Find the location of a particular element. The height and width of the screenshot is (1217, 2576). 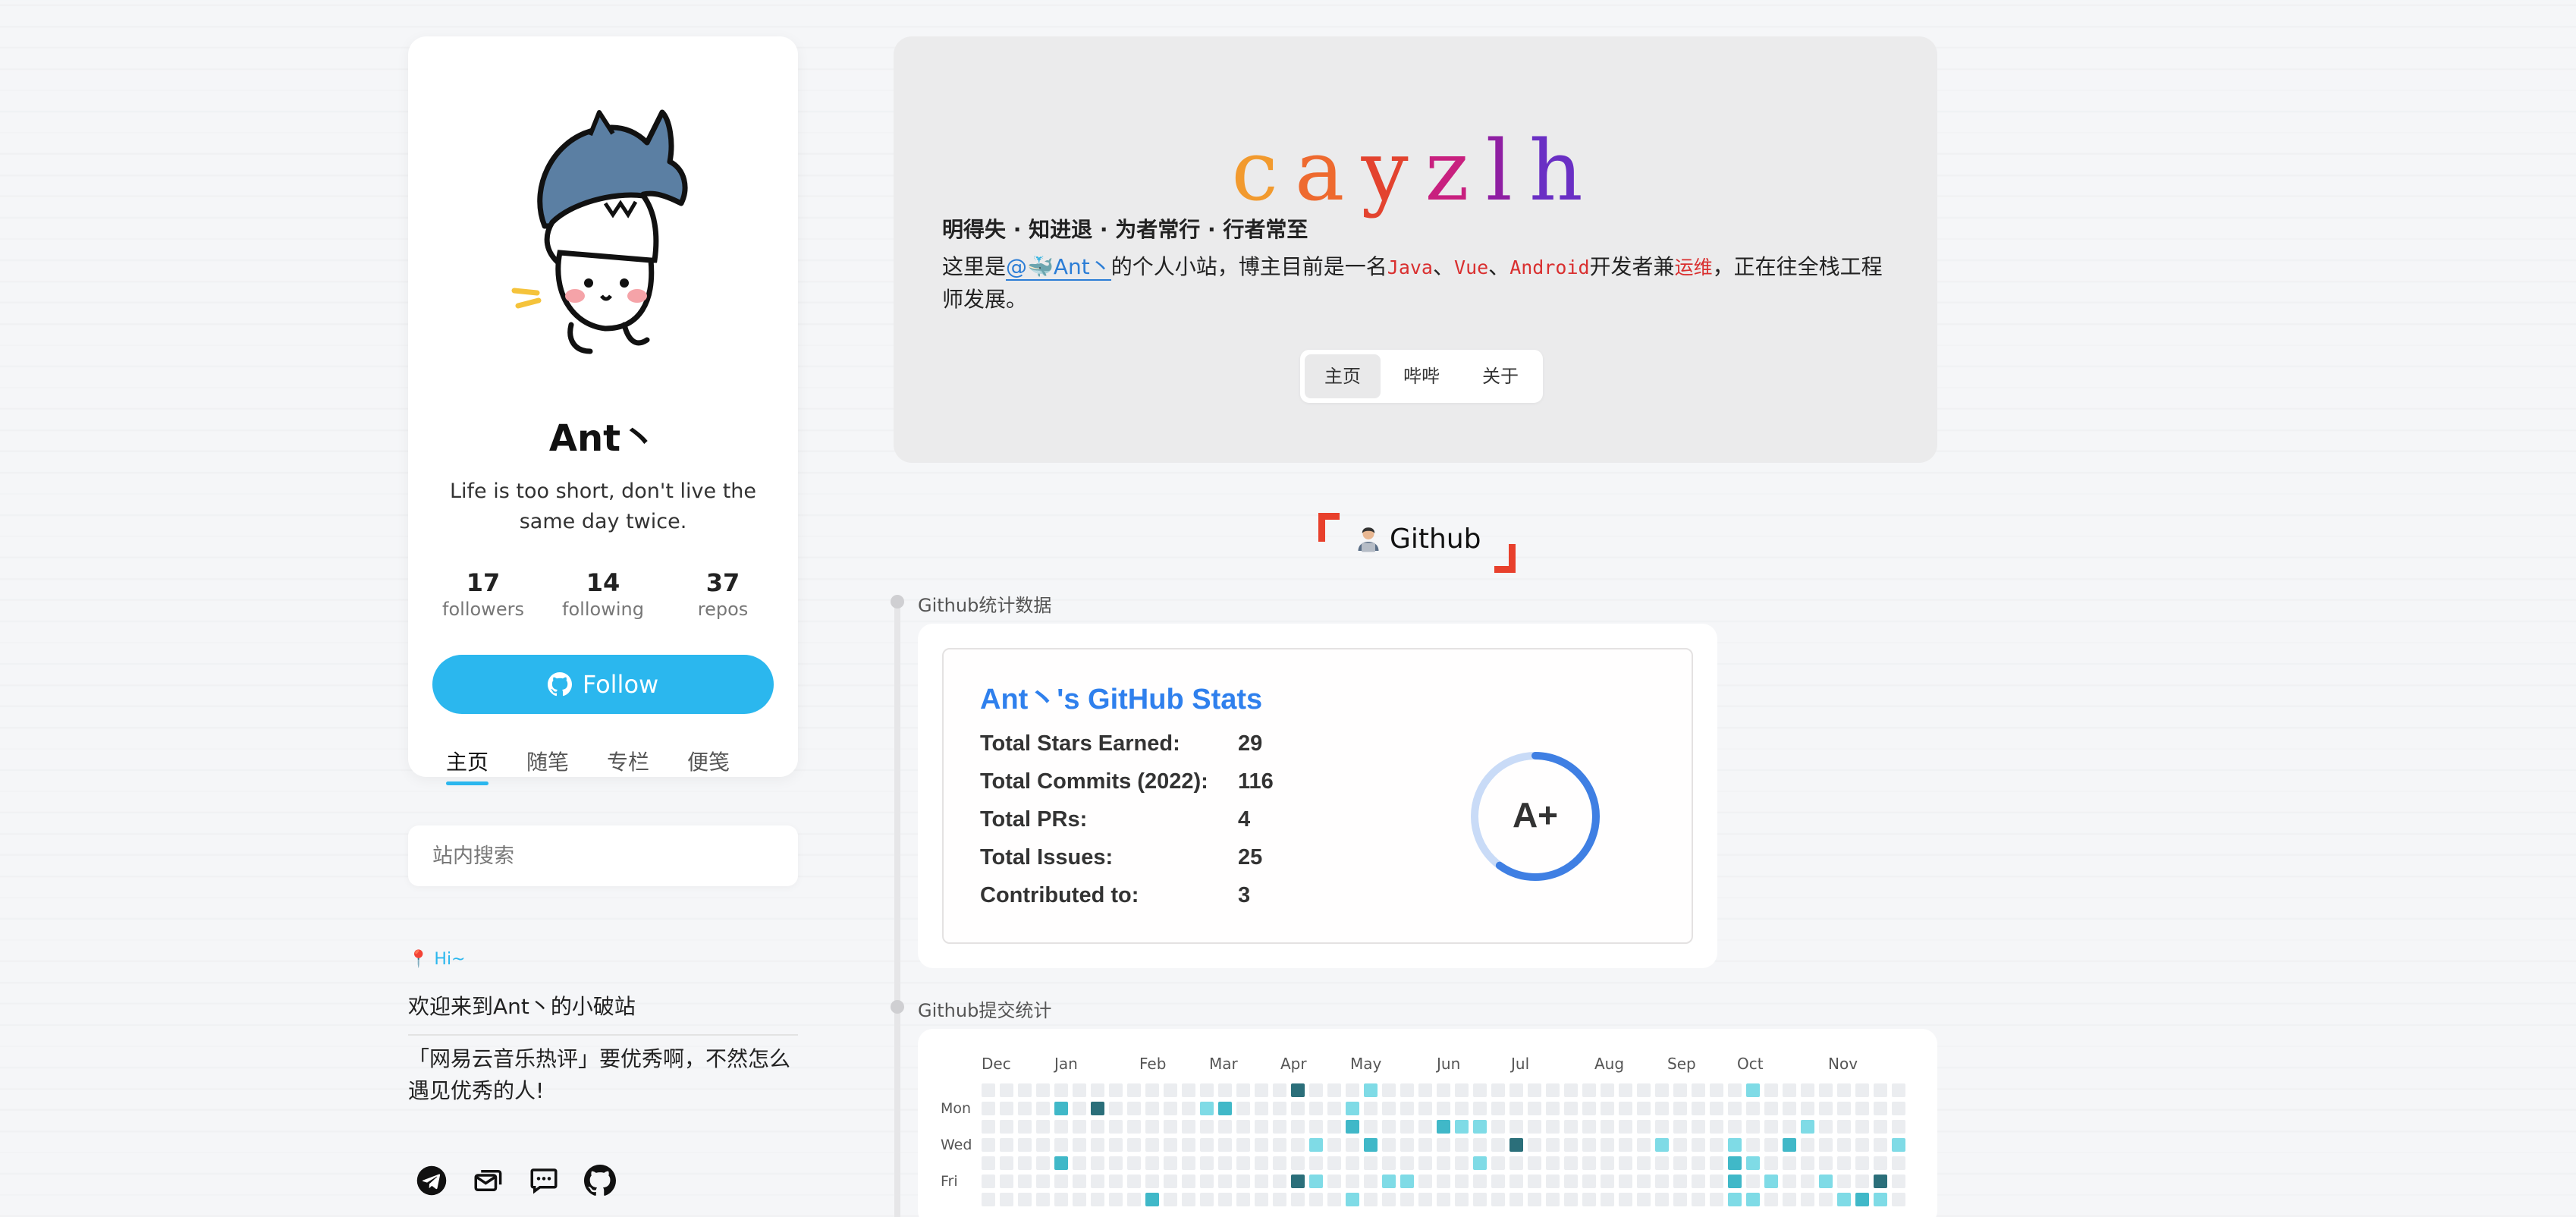

stat-followers: 17 followers is located at coordinates (483, 594).